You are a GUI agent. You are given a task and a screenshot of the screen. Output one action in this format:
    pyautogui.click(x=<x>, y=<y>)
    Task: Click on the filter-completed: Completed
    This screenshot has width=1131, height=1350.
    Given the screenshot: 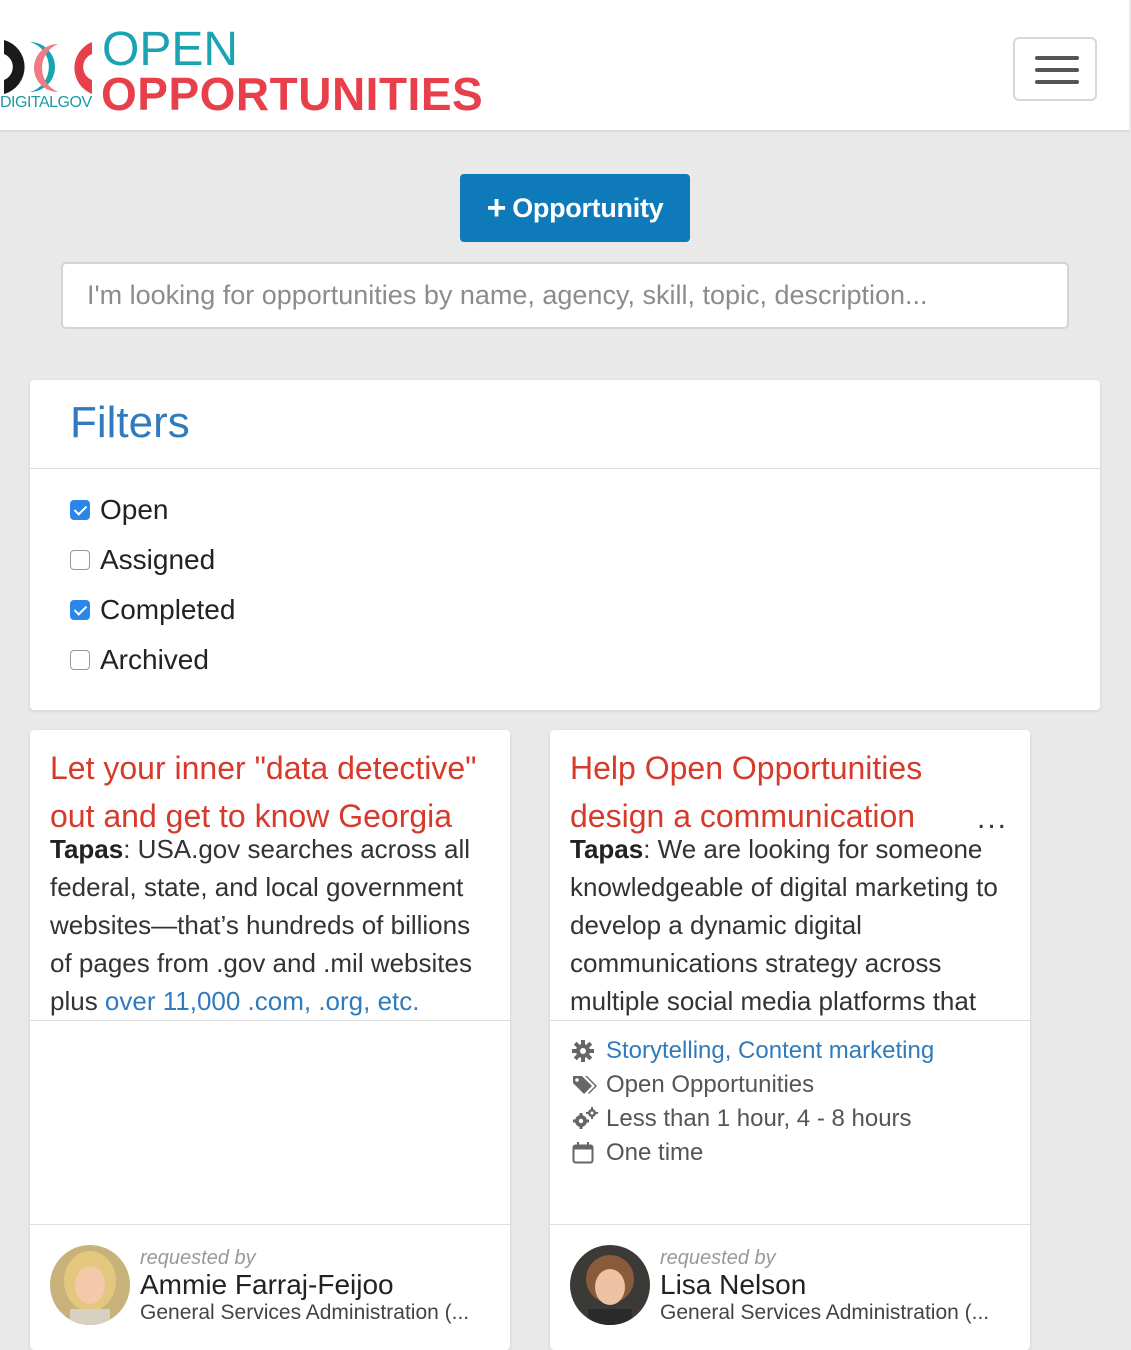 What is the action you would take?
    pyautogui.click(x=152, y=610)
    